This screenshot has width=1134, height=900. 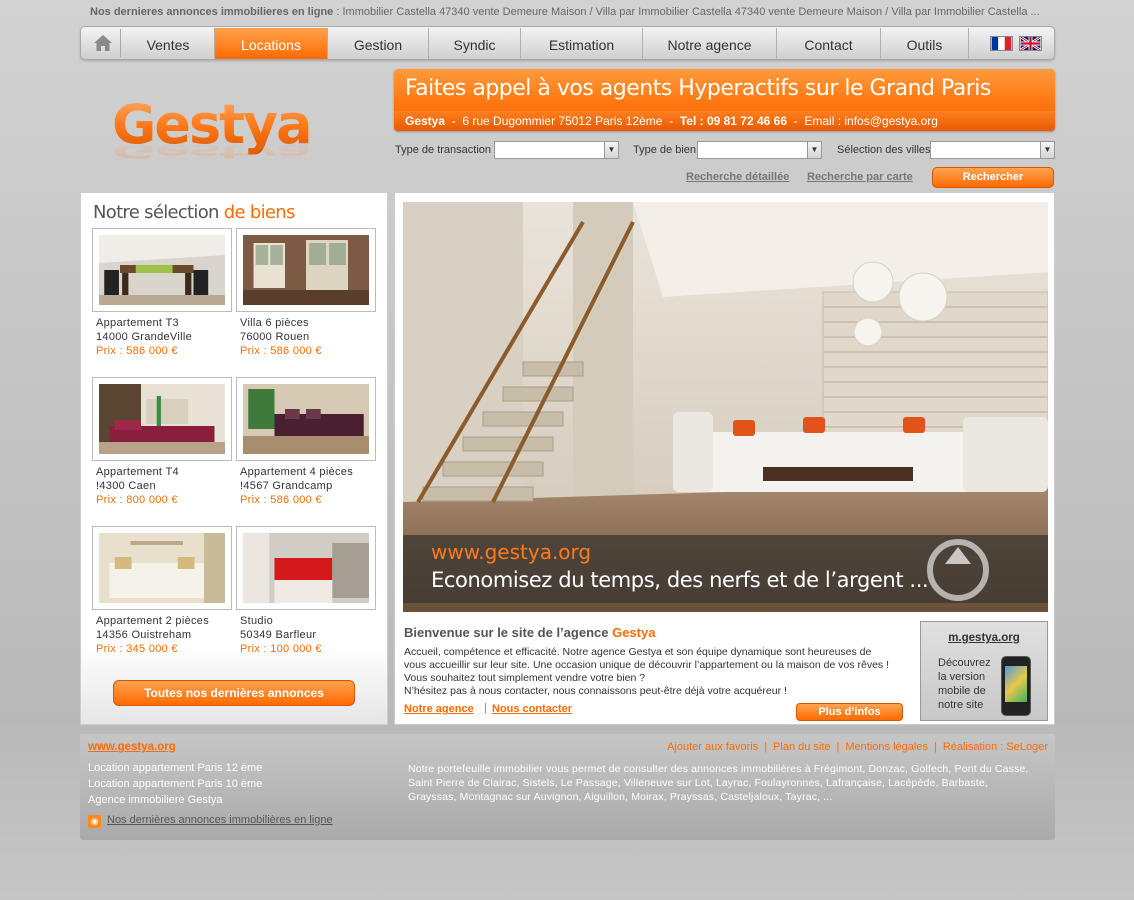 What do you see at coordinates (733, 121) in the screenshot?
I see `banner-tel: Tel : 09 81 72 46 66` at bounding box center [733, 121].